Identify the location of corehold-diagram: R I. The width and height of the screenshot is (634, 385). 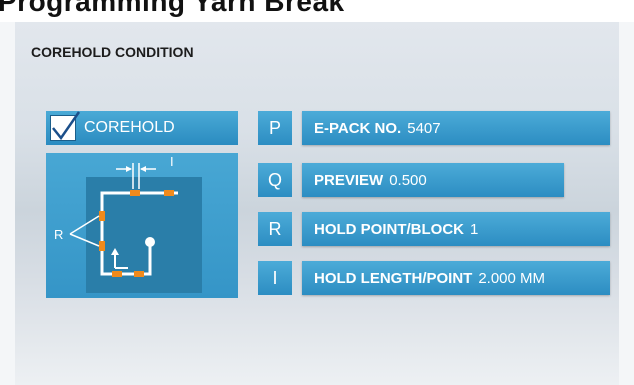
(142, 225).